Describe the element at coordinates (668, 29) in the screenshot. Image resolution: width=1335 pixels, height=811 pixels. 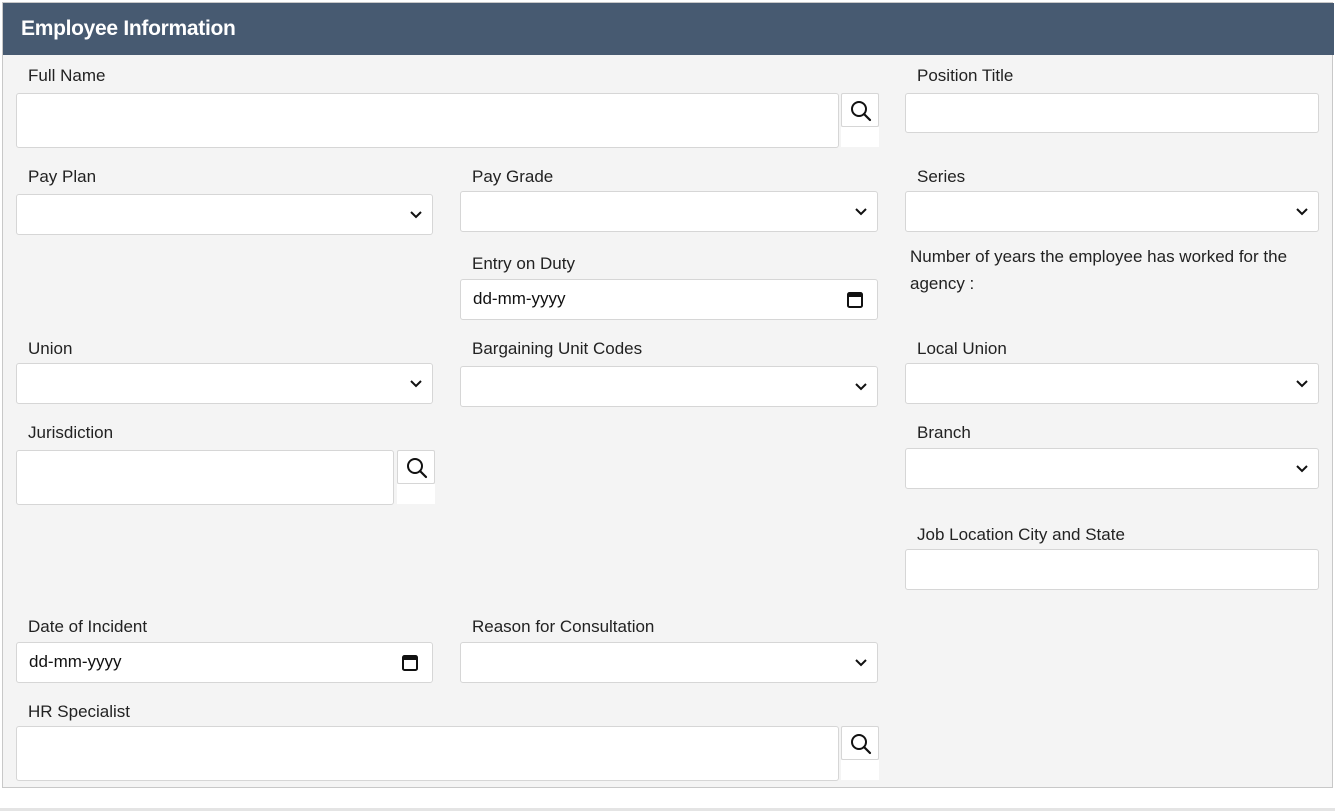
I see `panel-title: Employee Information` at that location.